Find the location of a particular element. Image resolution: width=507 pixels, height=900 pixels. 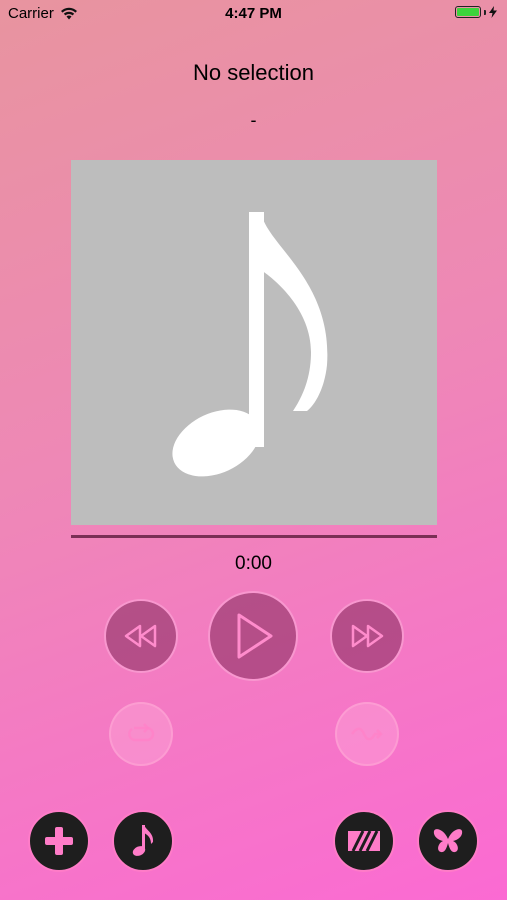

status-bar: Carrier 4:47 PM is located at coordinates (253, 14).